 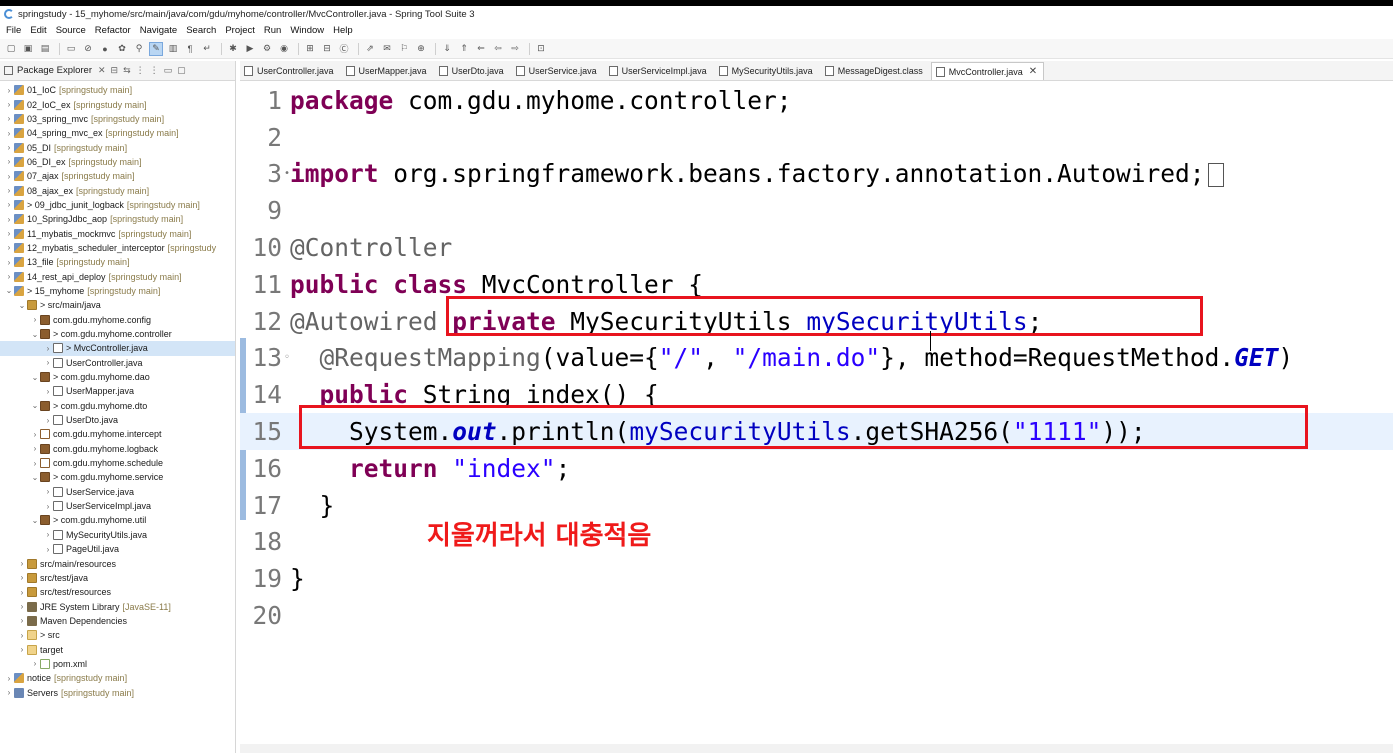 I want to click on tree-item: › notice [springstudy main], so click(x=117, y=678).